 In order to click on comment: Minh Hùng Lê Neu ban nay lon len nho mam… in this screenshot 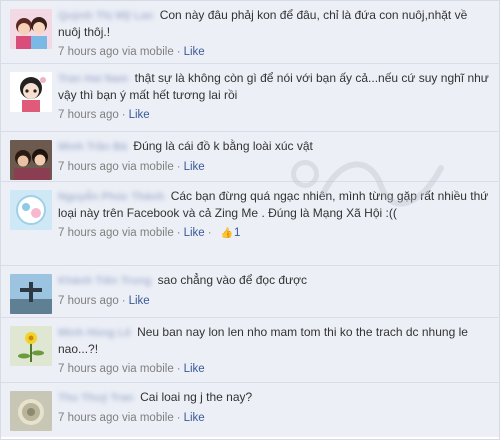, I will do `click(250, 350)`.